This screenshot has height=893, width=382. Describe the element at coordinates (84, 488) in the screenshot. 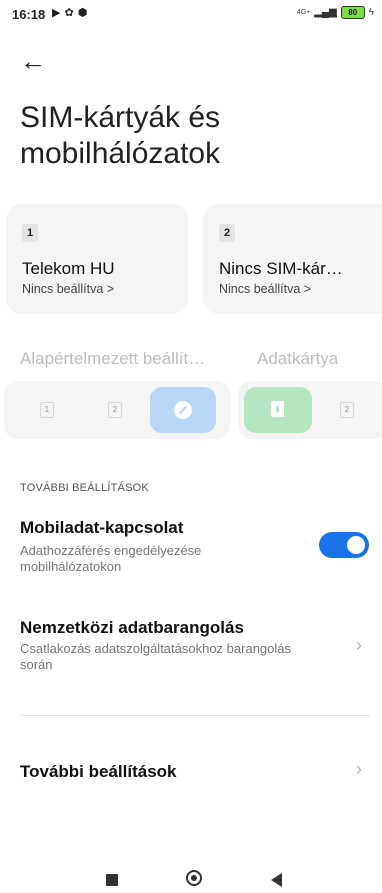

I see `section-header: TOVÁBBI BEÁLLÍTÁSOK` at that location.